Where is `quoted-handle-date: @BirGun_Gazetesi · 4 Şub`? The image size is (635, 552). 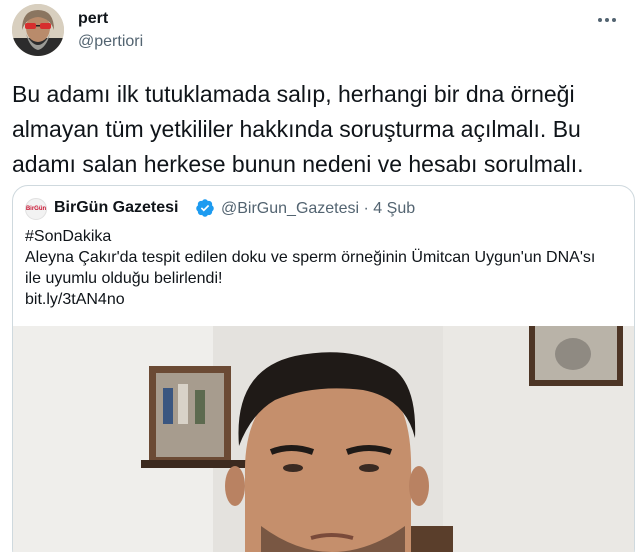
quoted-handle-date: @BirGun_Gazetesi · 4 Şub is located at coordinates (318, 209).